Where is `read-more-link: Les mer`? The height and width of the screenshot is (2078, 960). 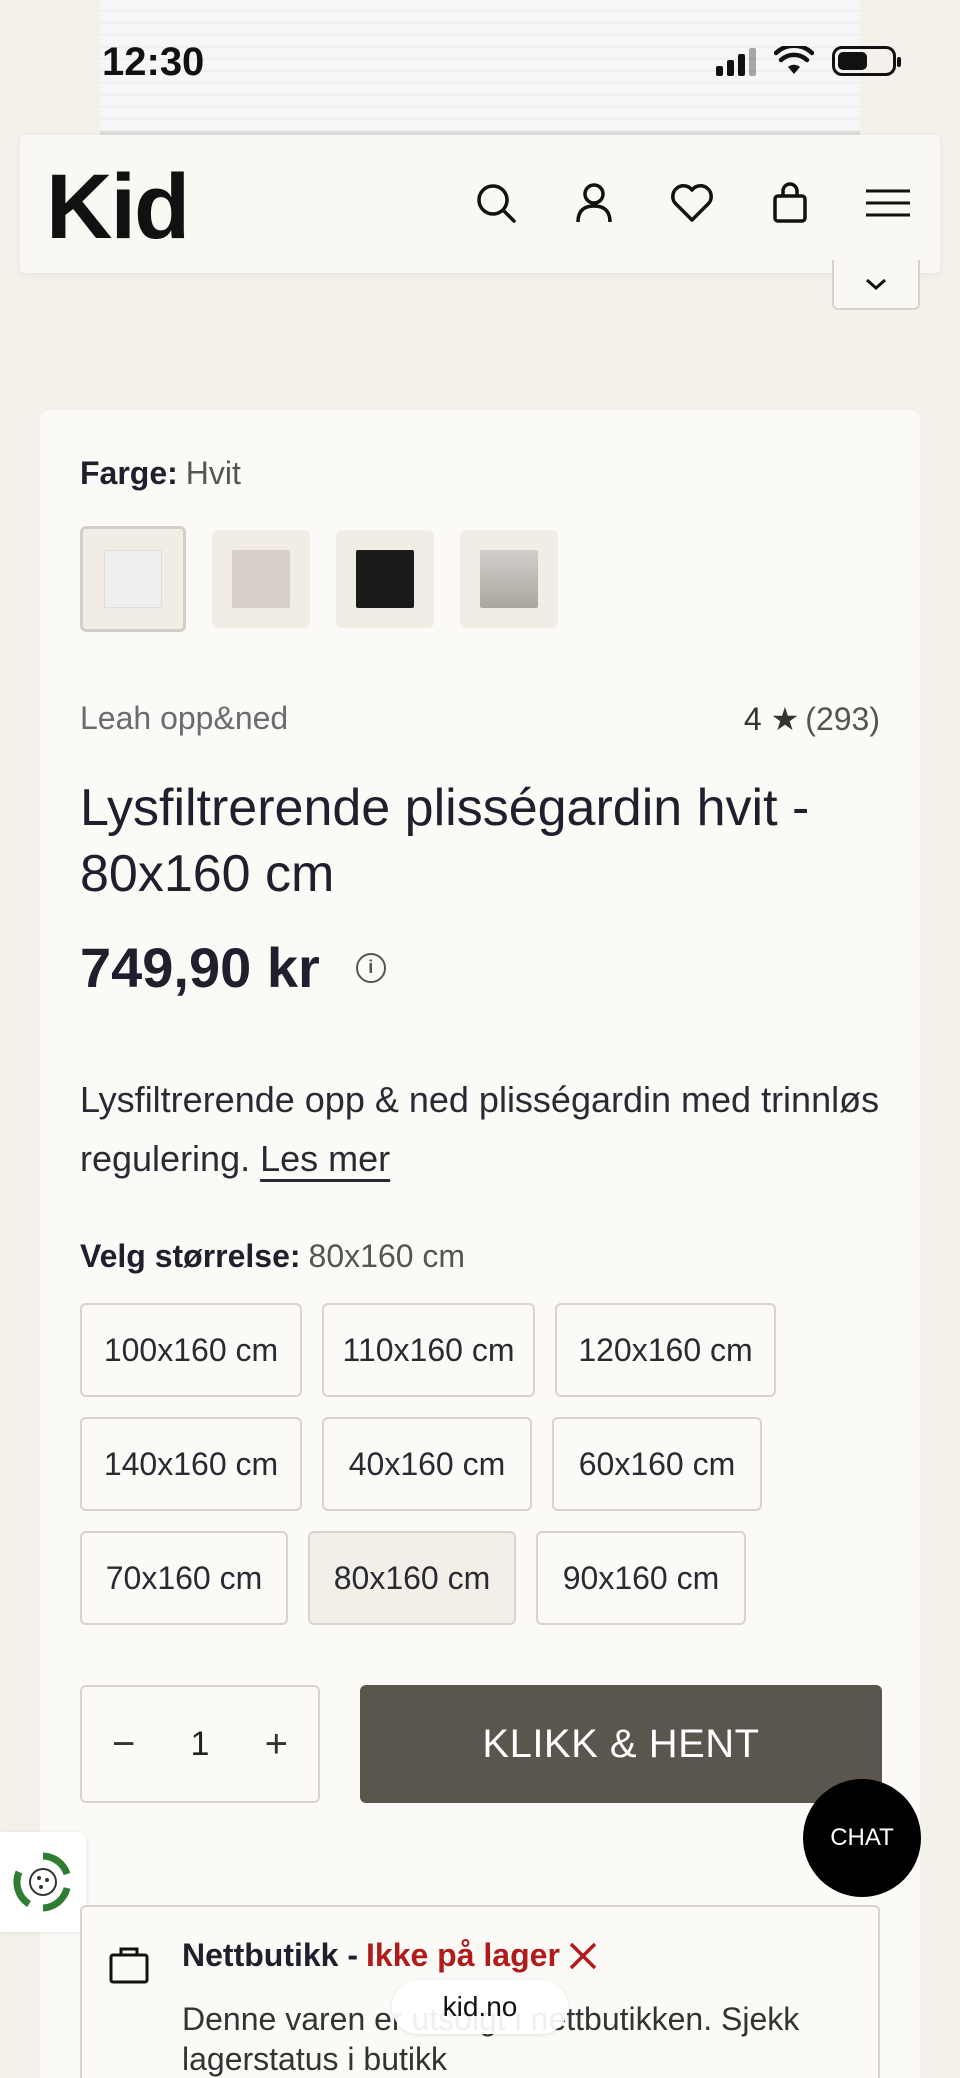 read-more-link: Les mer is located at coordinates (325, 1158).